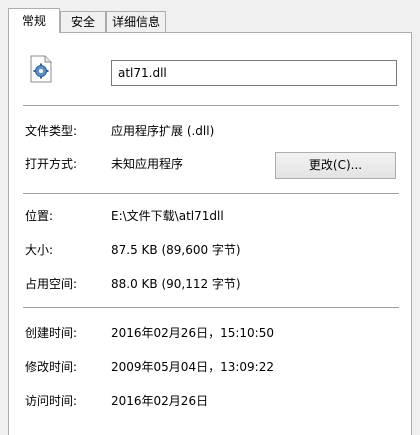  I want to click on size-on-disk-label: 占用空间:, so click(51, 284).